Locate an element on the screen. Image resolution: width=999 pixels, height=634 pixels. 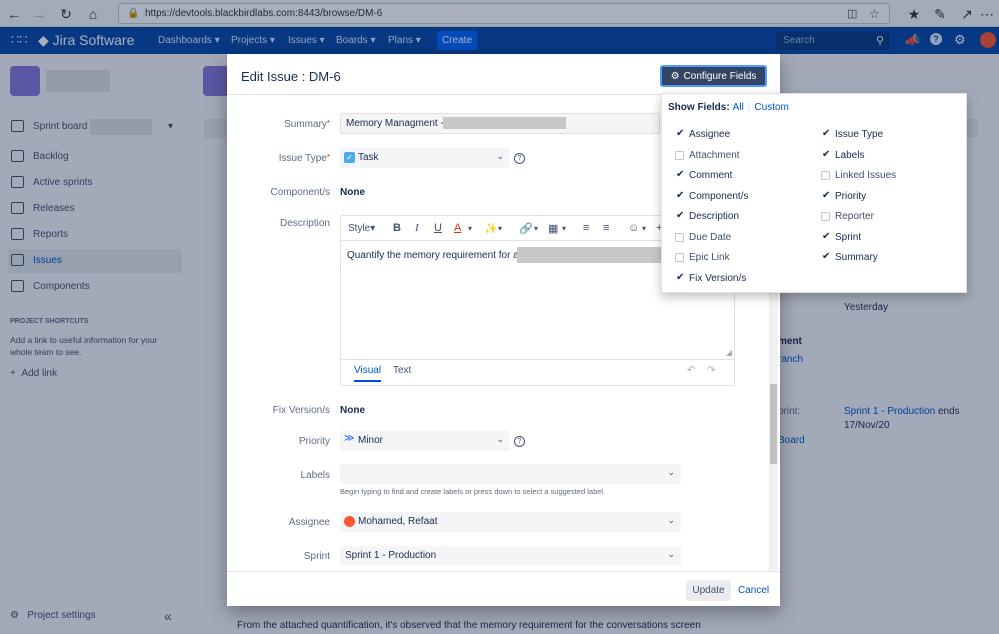
configure-fields-button: ⚙ Configure Fields is located at coordinates (713, 76).